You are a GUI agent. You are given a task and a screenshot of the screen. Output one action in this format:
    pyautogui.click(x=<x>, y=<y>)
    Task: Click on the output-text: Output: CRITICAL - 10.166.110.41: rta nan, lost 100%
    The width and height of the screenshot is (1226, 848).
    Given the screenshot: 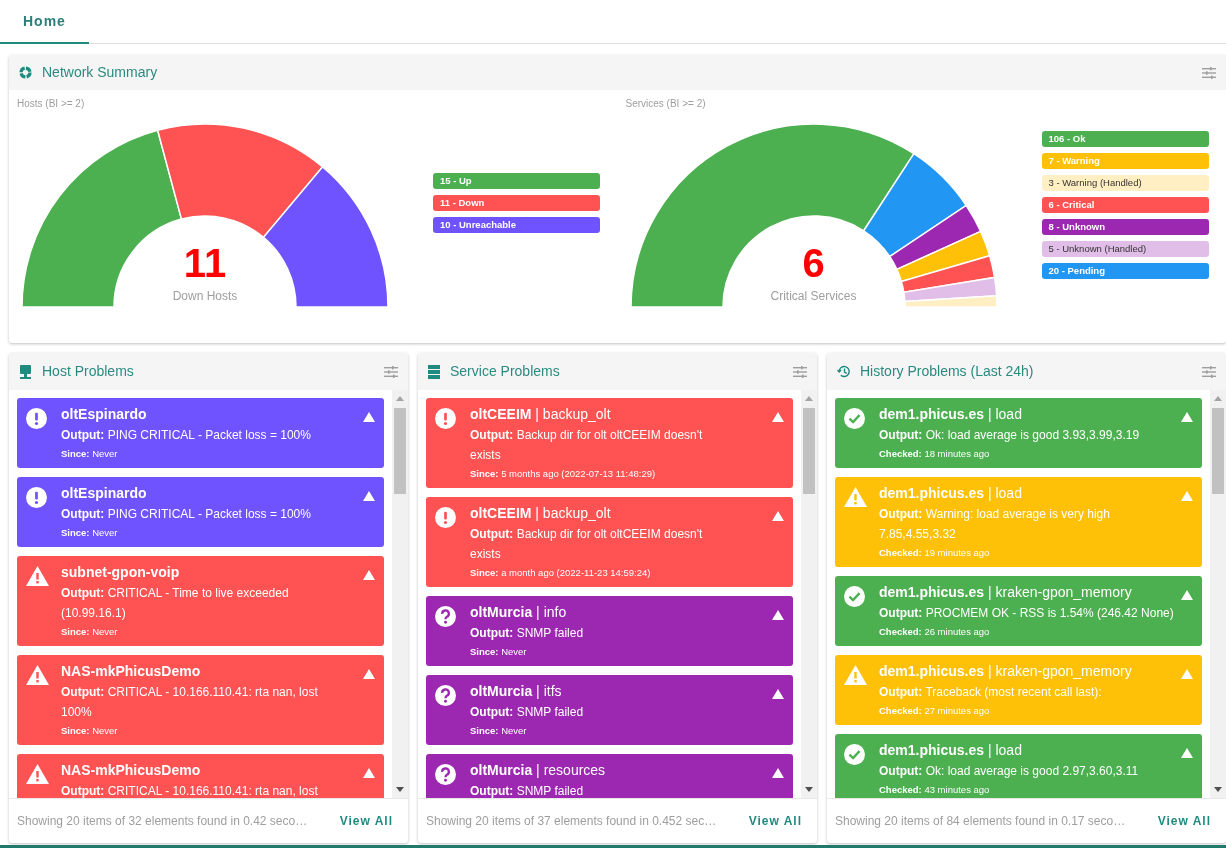 What is the action you would take?
    pyautogui.click(x=190, y=702)
    